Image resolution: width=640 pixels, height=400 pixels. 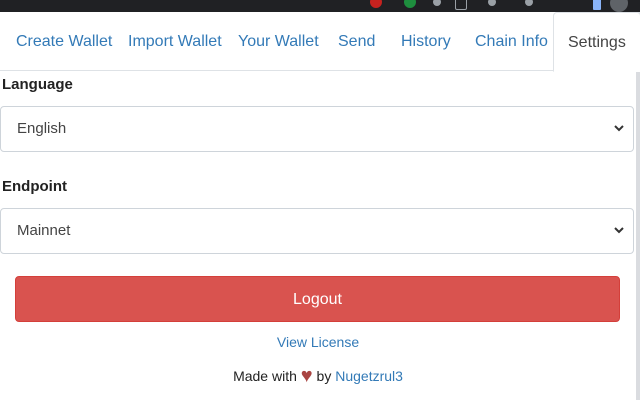 What do you see at coordinates (278, 41) in the screenshot?
I see `tab-your-wallet: Your Wallet` at bounding box center [278, 41].